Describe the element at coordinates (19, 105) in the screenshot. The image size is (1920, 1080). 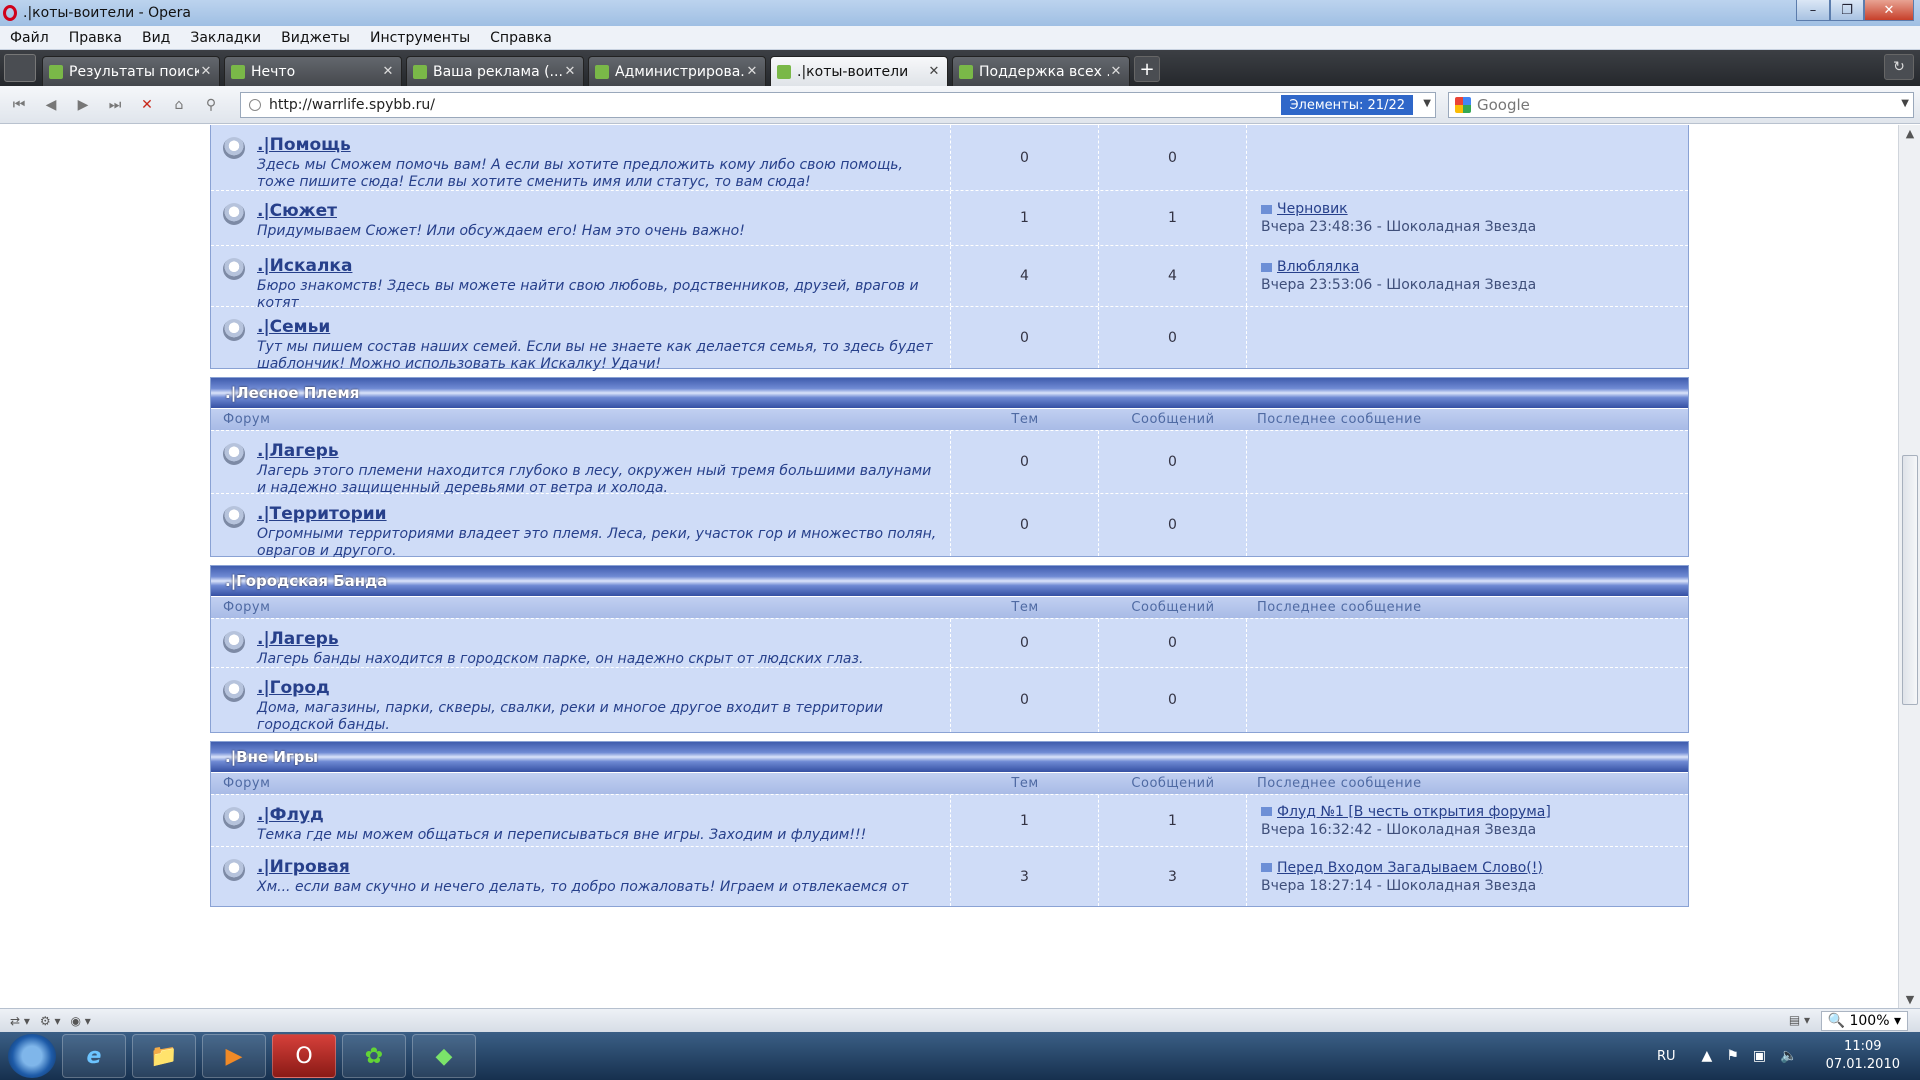
I see `rewind-icon: ⏮` at that location.